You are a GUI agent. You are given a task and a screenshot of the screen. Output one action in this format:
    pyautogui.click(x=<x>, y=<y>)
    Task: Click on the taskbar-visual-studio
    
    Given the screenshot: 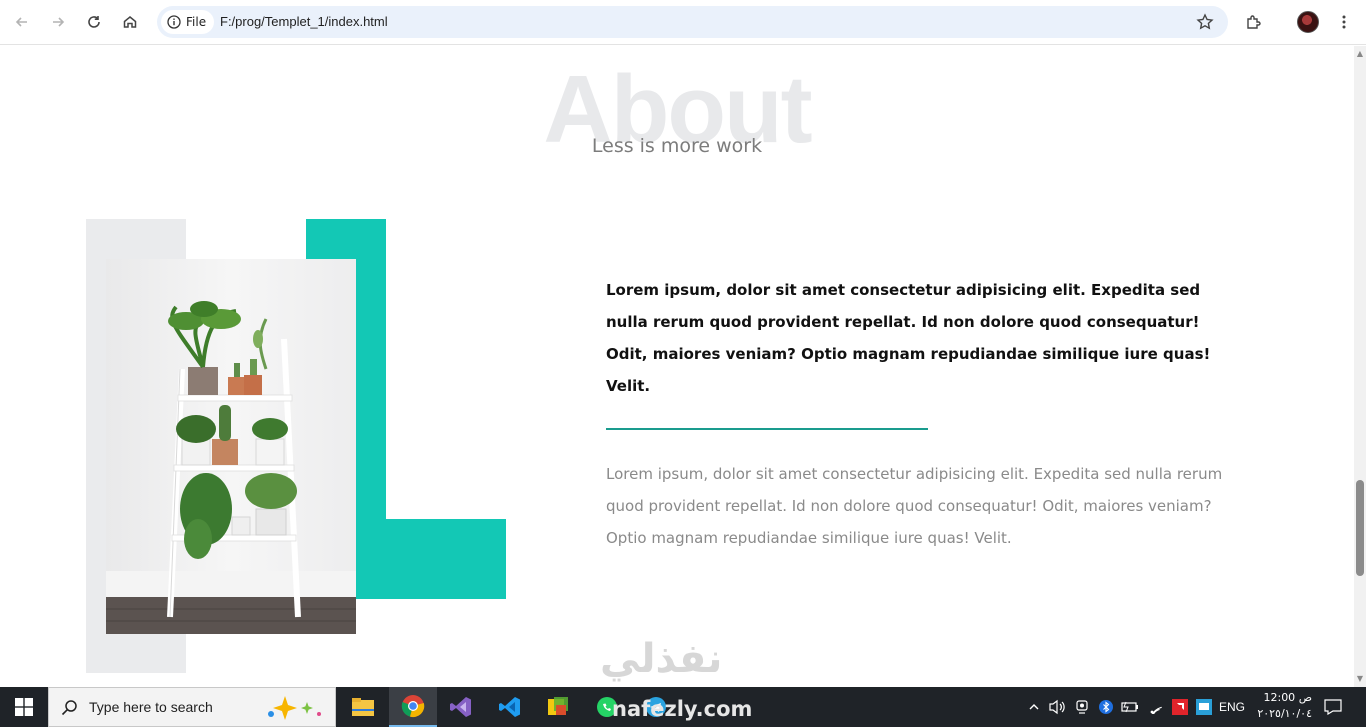 What is the action you would take?
    pyautogui.click(x=461, y=707)
    